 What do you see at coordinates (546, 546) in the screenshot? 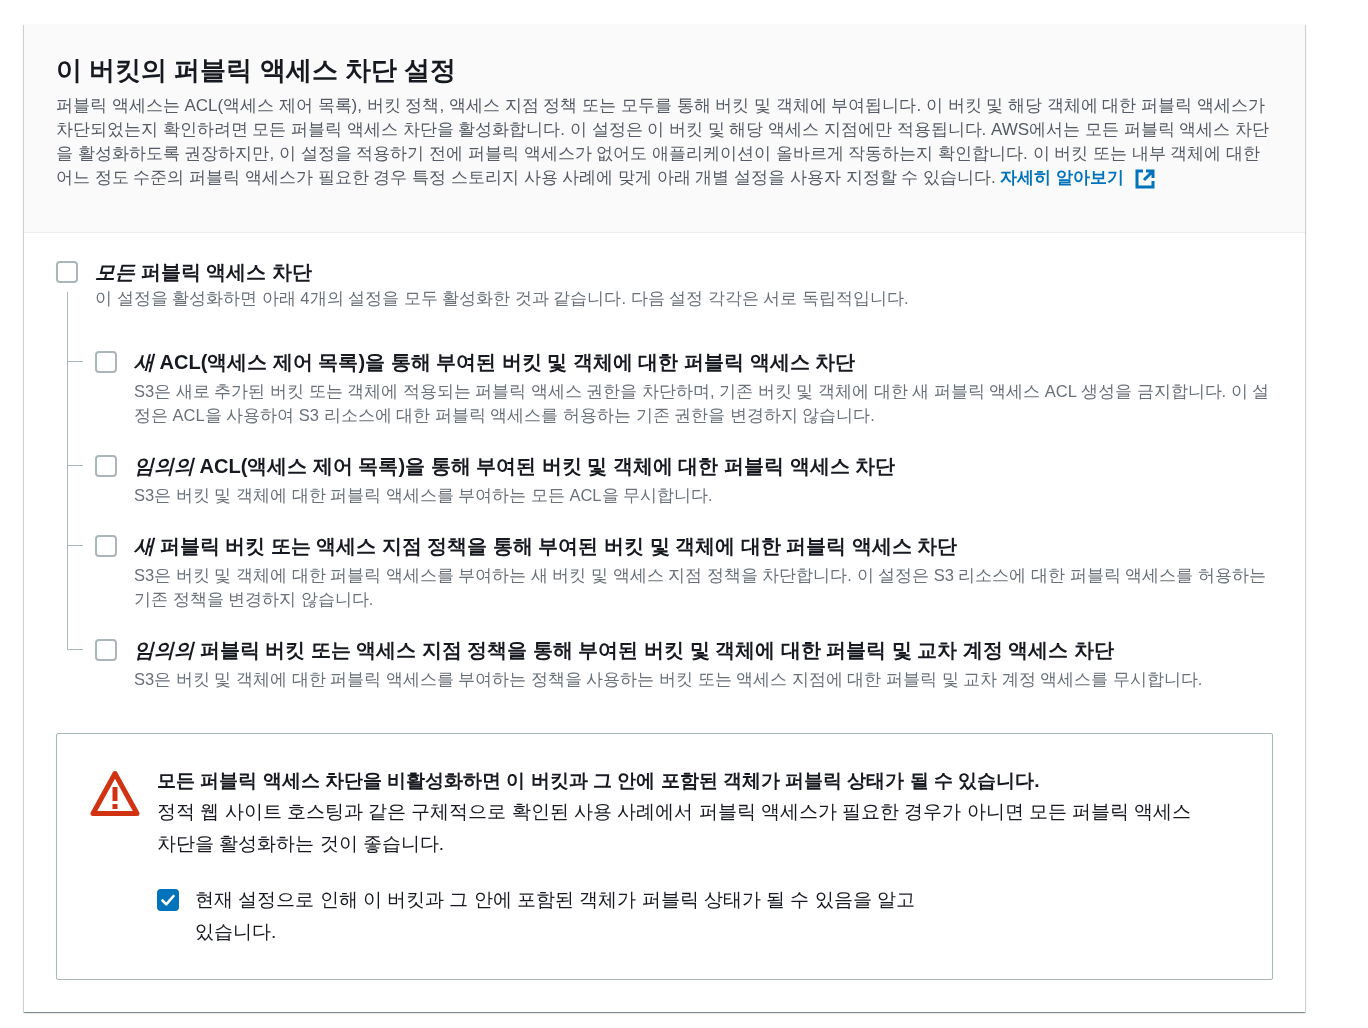
I see `checkbox-label: 새 퍼블릭 버킷 또는 액세스 지점 정책을 통해 부여된 버킷 및 객체에 대한 퍼블릭 액세스 차단` at bounding box center [546, 546].